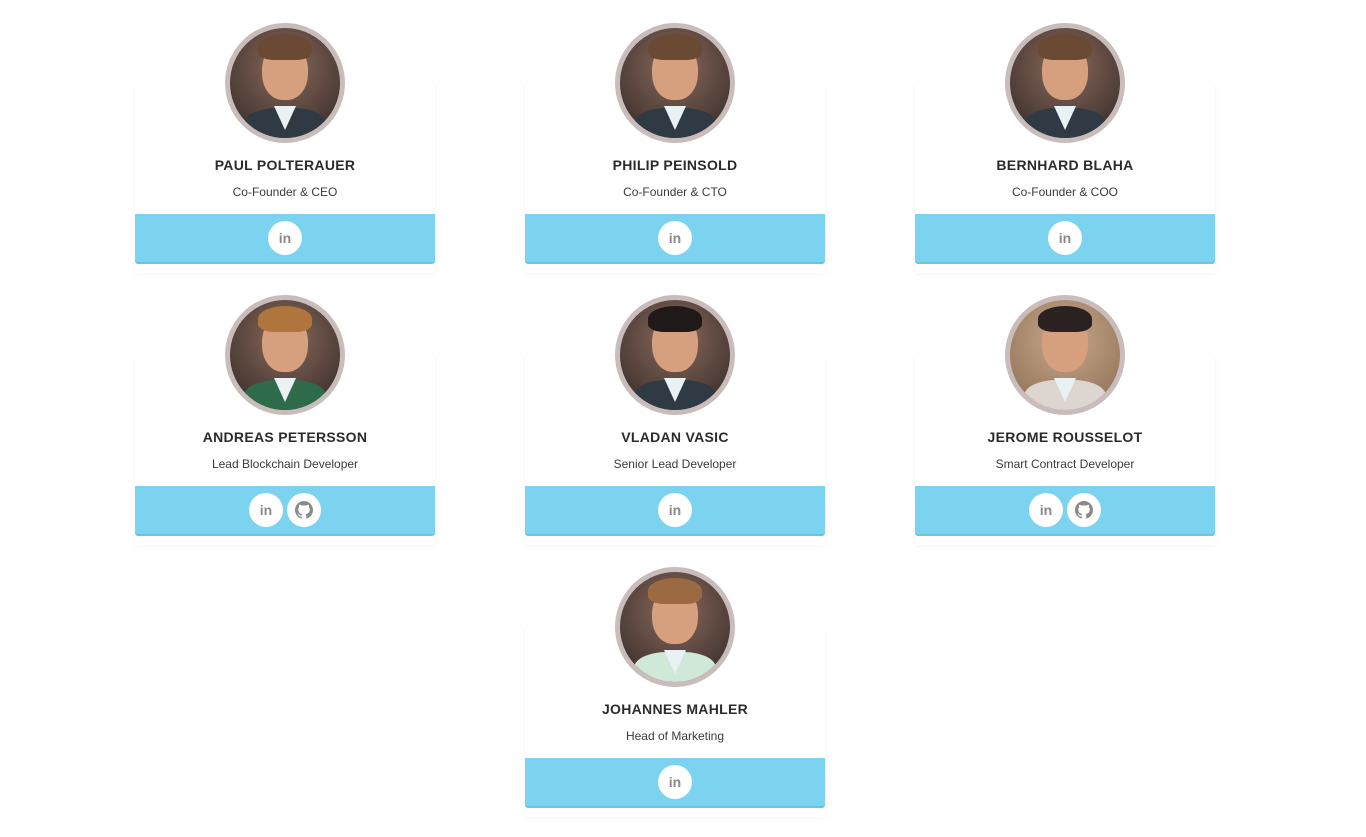 This screenshot has height=837, width=1366. I want to click on member-name: VLADAN VASIC, so click(675, 437).